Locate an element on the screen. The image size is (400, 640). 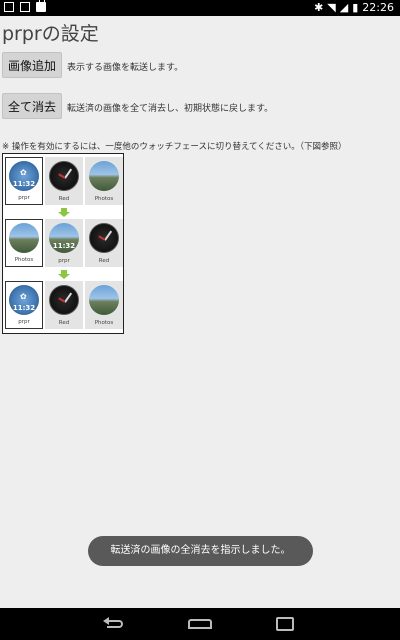
wifi-icon: ◥ is located at coordinates (331, 7).